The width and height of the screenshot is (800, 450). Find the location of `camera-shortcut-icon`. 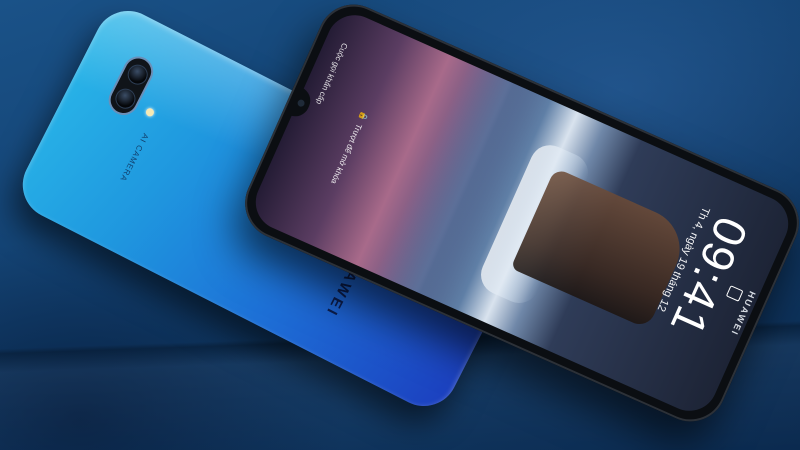

camera-shortcut-icon is located at coordinates (734, 293).